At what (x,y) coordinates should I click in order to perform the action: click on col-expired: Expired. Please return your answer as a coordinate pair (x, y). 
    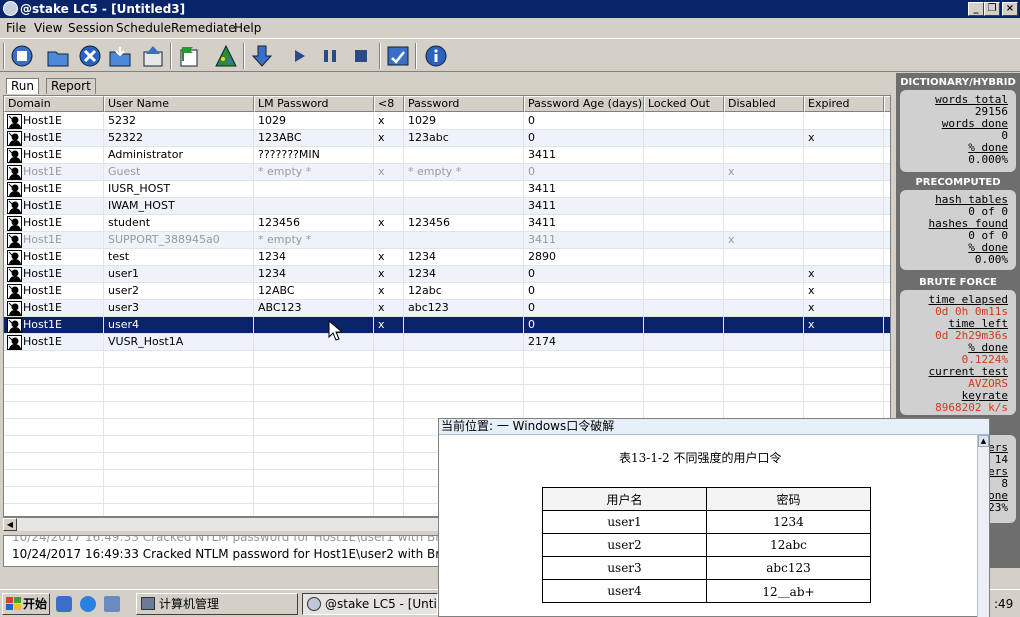
    Looking at the image, I should click on (844, 104).